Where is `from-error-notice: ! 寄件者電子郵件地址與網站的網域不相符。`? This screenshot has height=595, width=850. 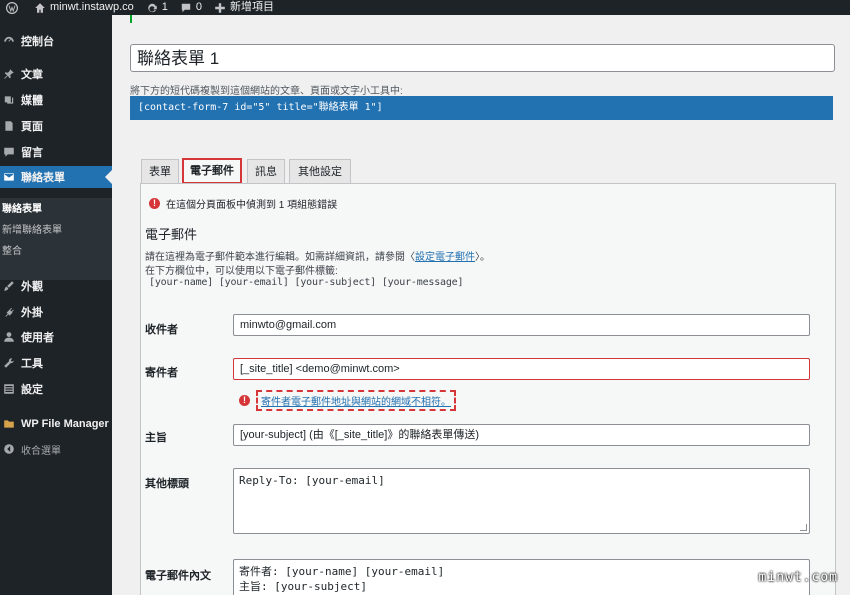
from-error-notice: ! 寄件者電子郵件地址與網站的網域不相符。 is located at coordinates (347, 400).